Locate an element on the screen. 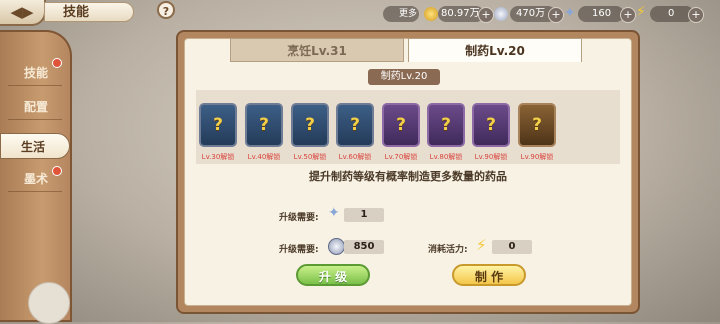  floating-menu-button is located at coordinates (49, 303).